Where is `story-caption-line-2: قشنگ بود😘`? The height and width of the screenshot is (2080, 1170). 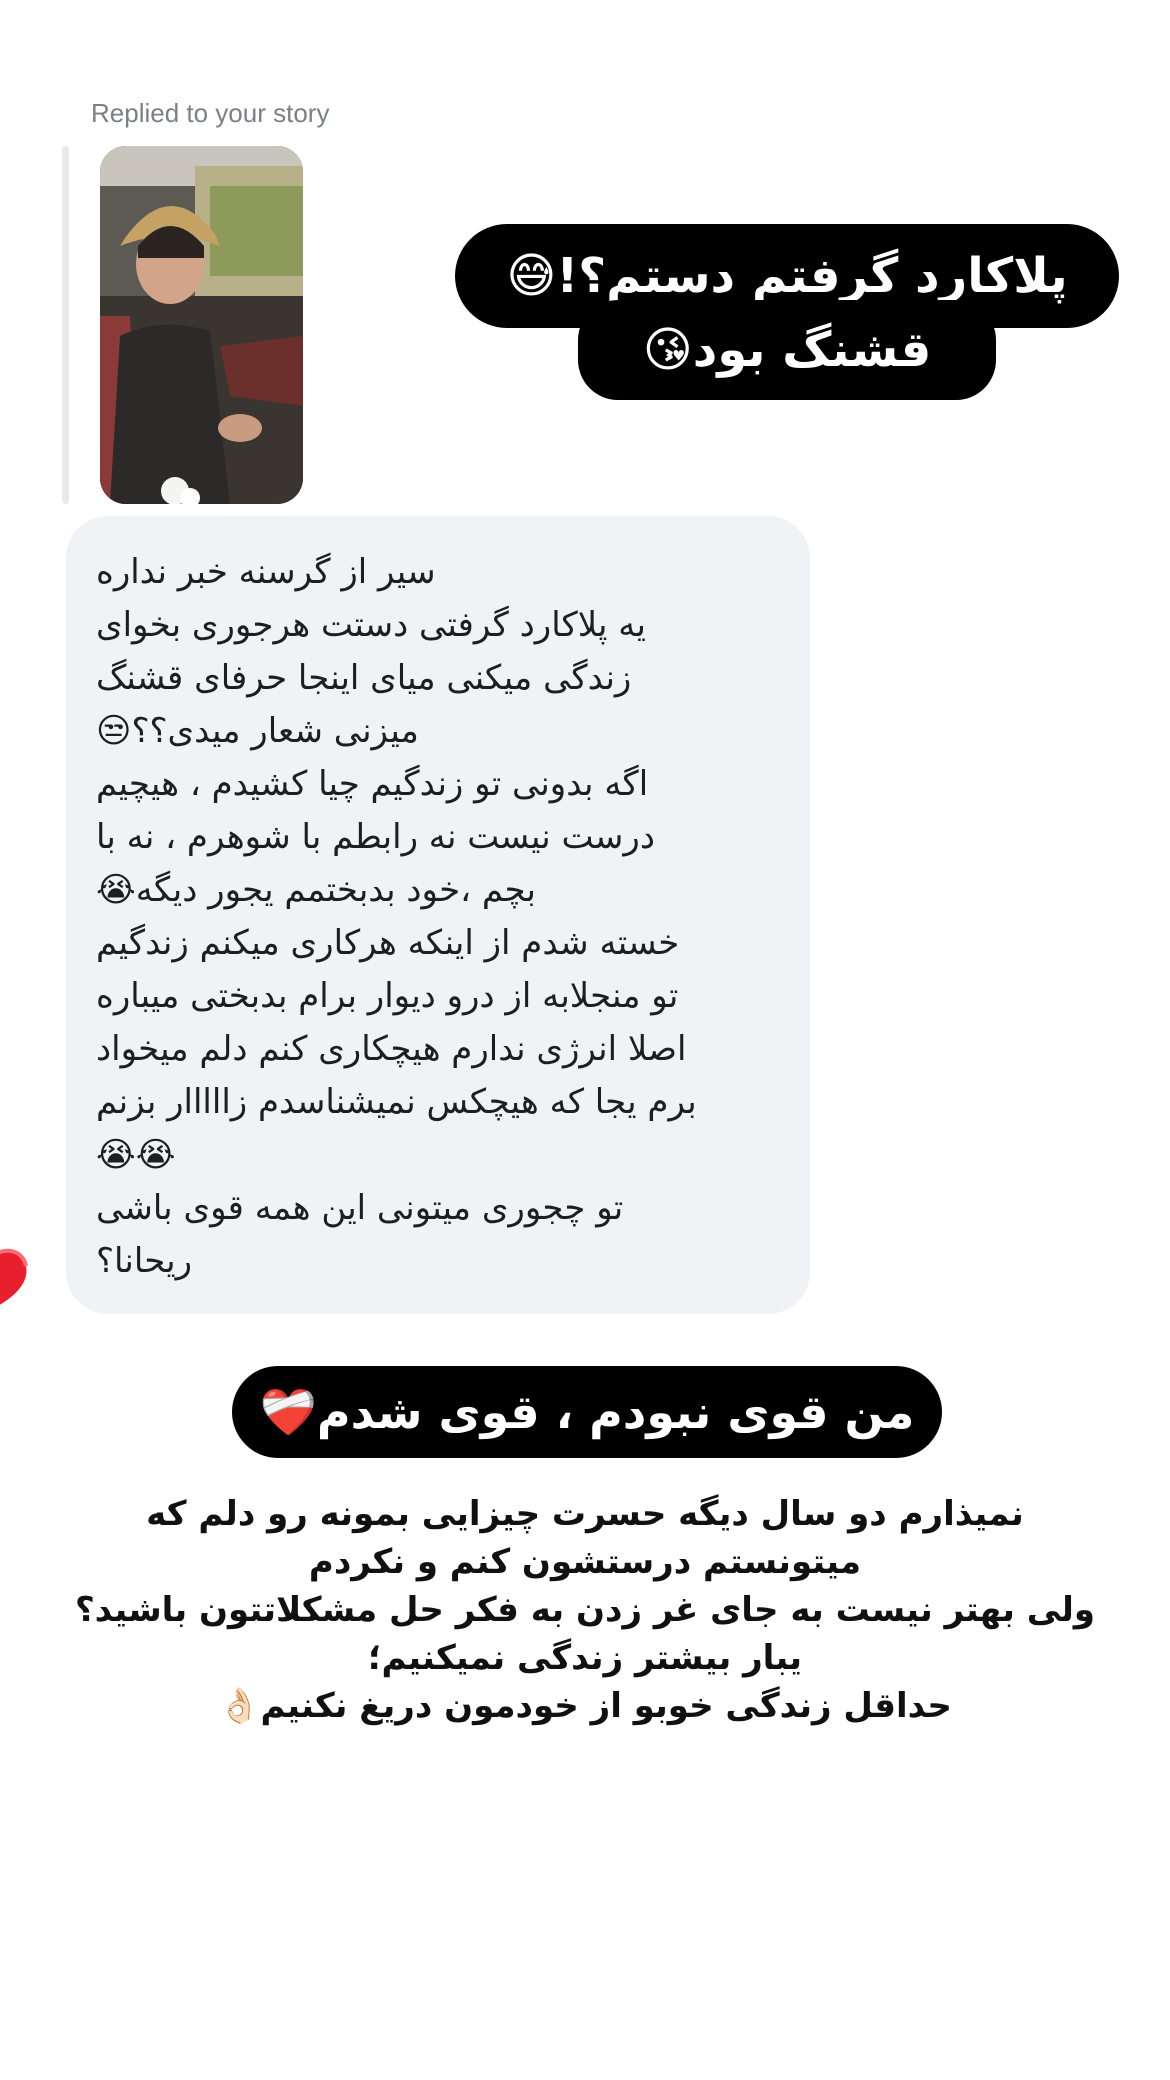
story-caption-line-2: قشنگ بود😘 is located at coordinates (787, 350).